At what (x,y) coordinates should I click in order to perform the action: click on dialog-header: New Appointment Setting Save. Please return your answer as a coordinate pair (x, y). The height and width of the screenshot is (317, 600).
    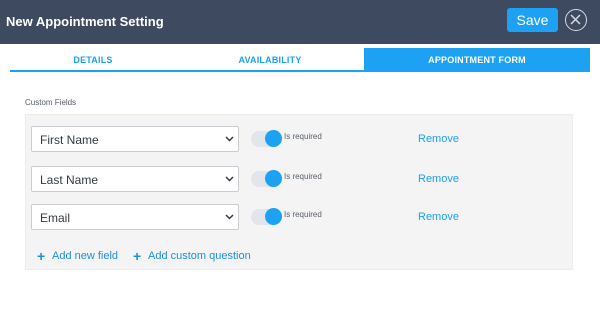
    Looking at the image, I should click on (300, 22).